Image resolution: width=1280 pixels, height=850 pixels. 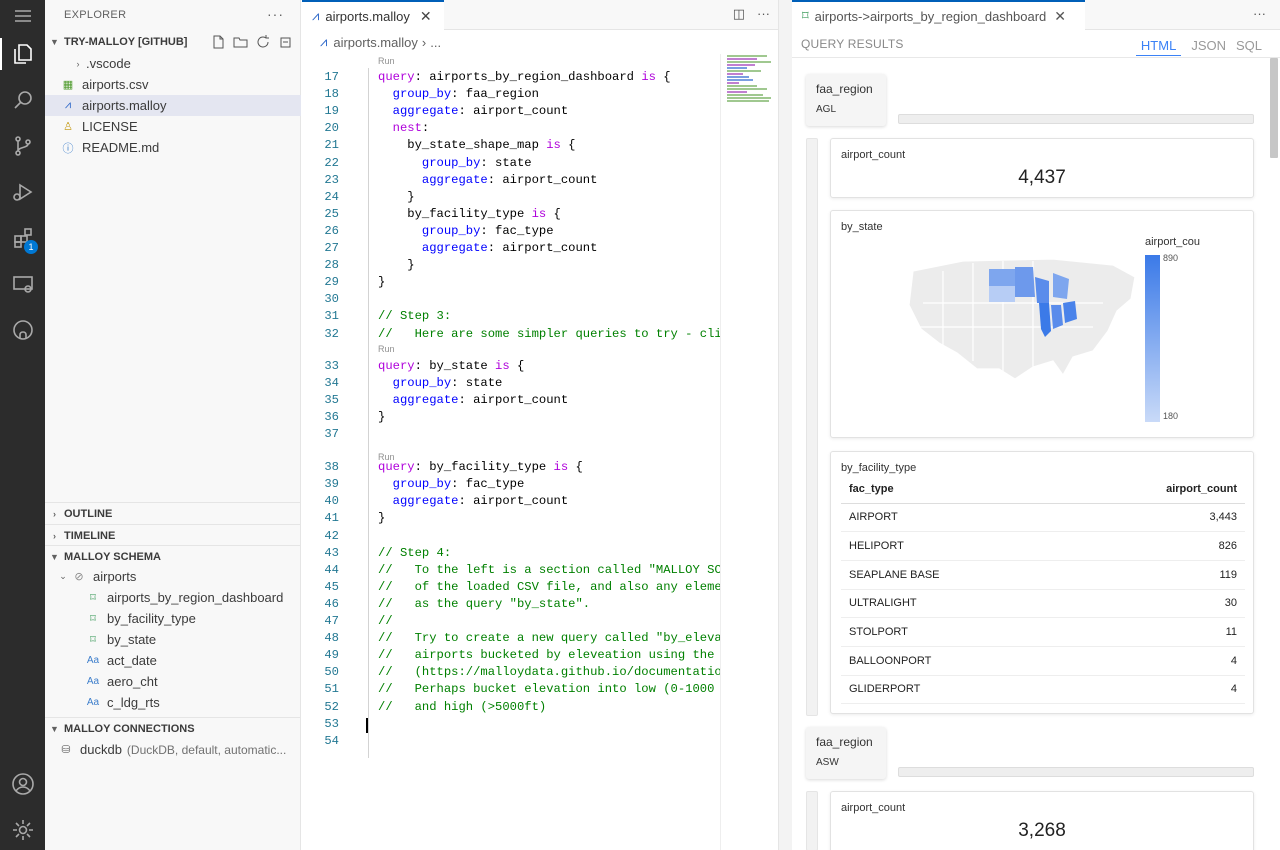 What do you see at coordinates (1043, 604) in the screenshot?
I see `table-row: ULTRALIGHT 30` at bounding box center [1043, 604].